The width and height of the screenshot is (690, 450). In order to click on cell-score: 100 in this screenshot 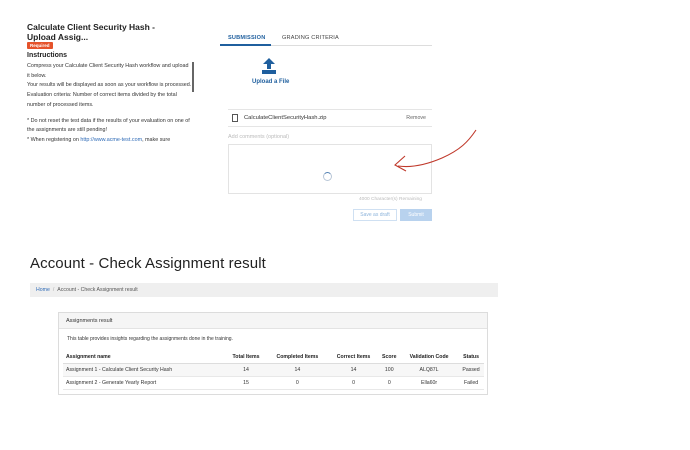, I will do `click(389, 370)`.